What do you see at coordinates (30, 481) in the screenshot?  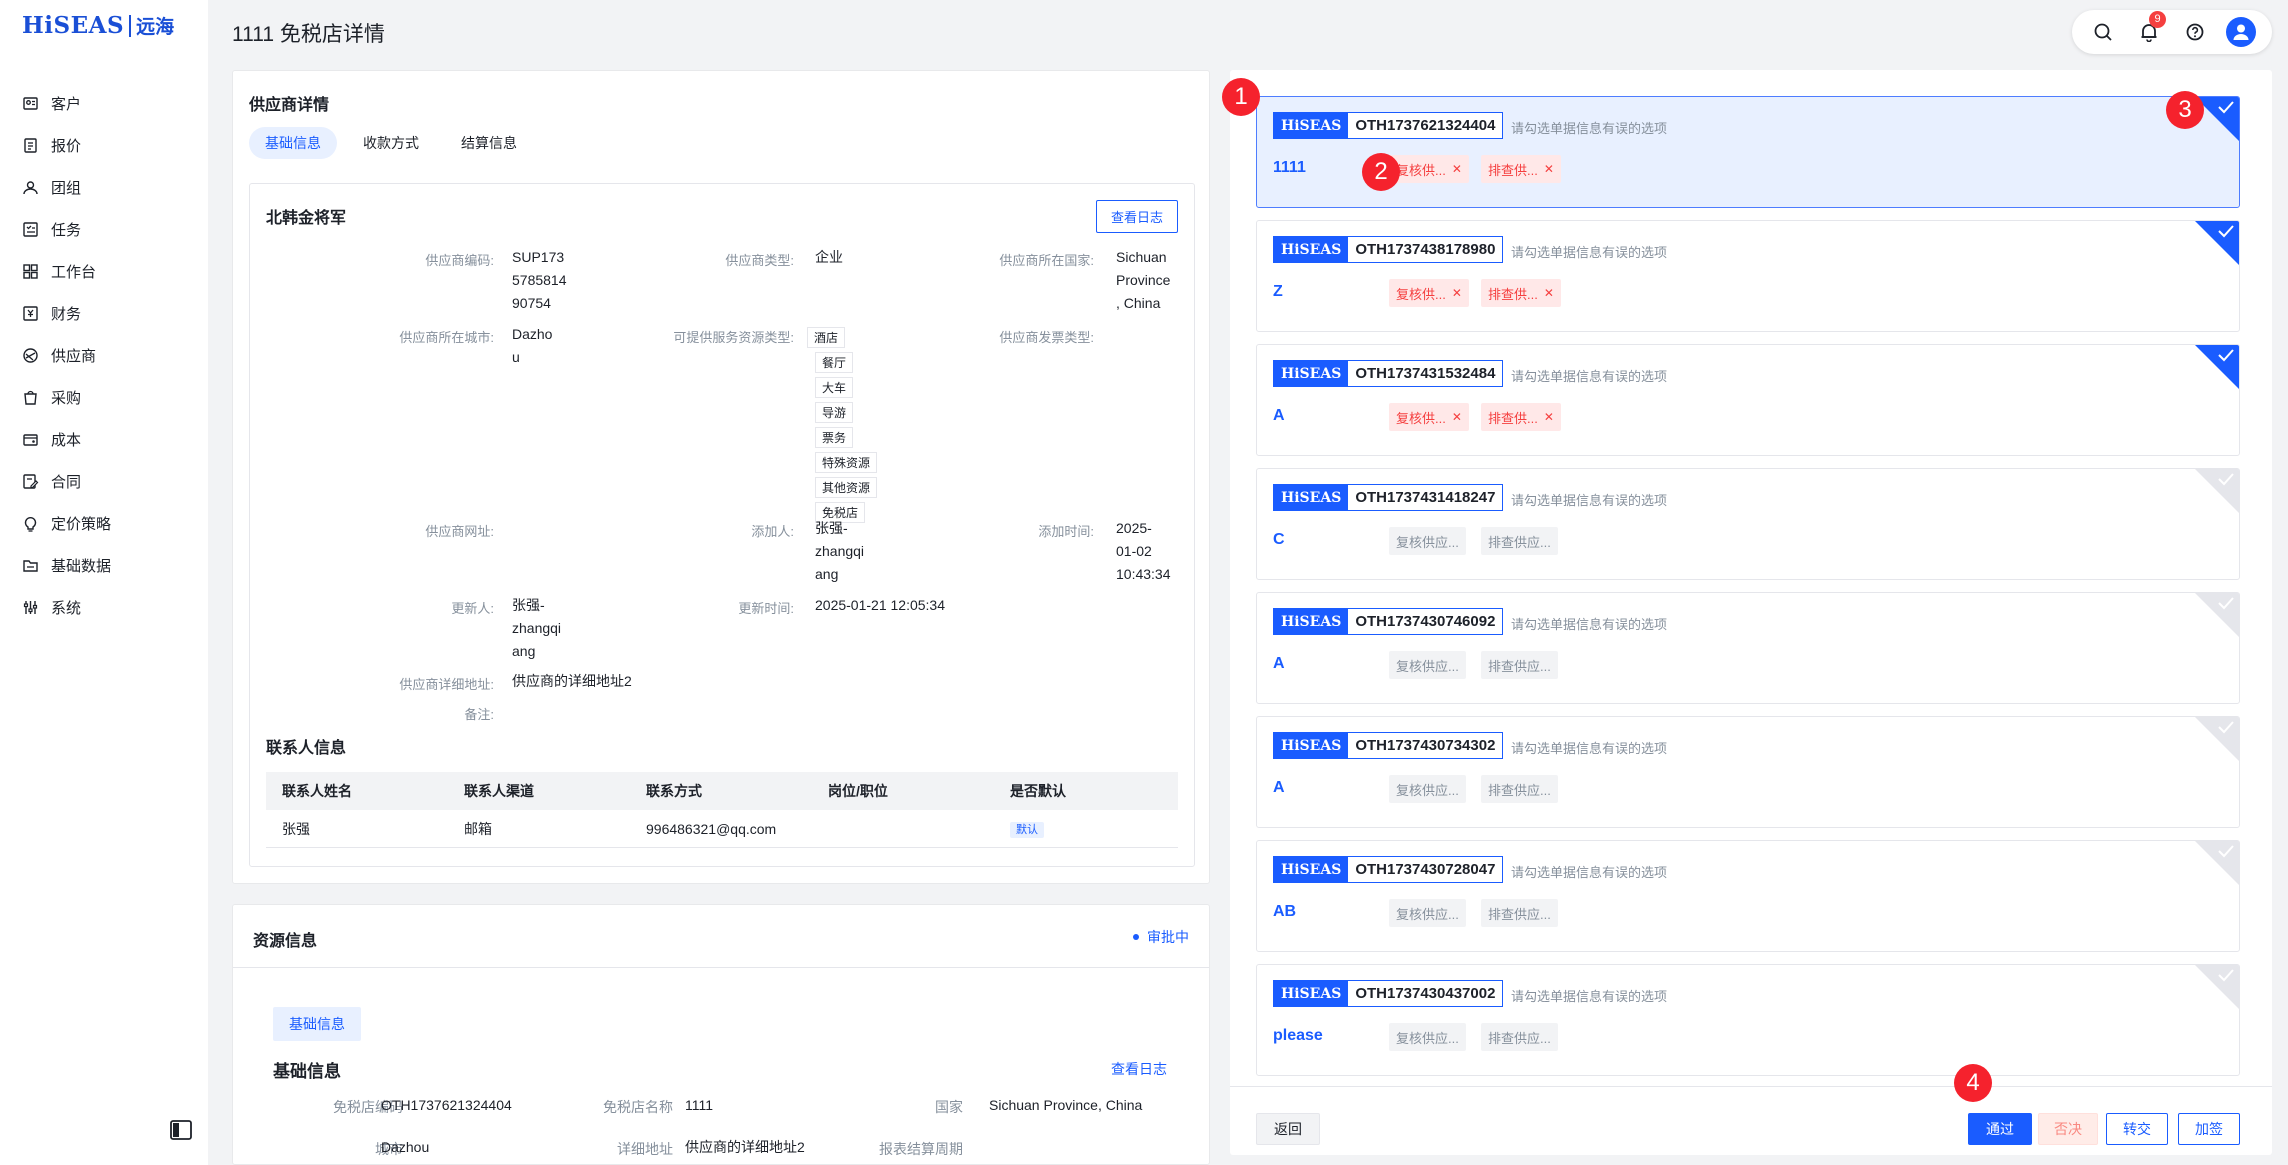 I see `contract-icon` at bounding box center [30, 481].